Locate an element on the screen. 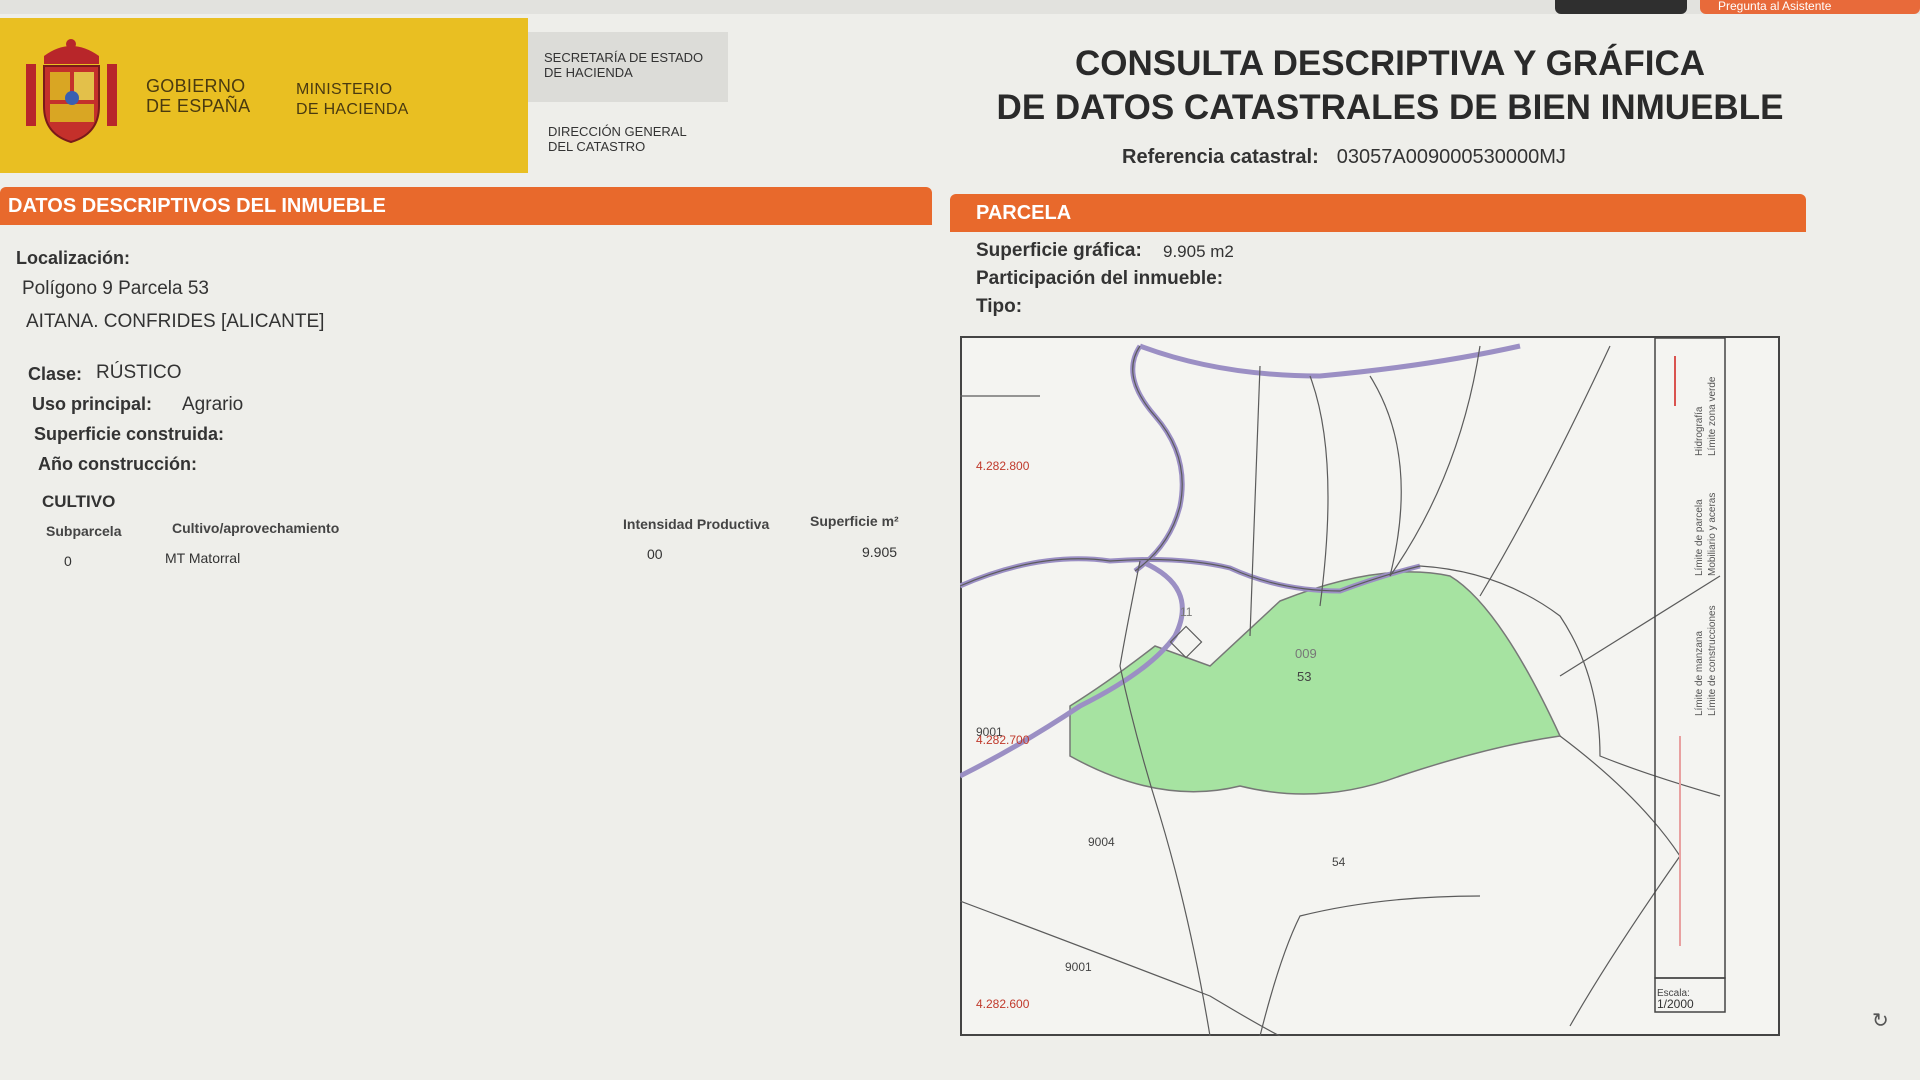 The width and height of the screenshot is (1920, 1080). col-cultivo: Cultivo/aprovechamiento is located at coordinates (256, 528).